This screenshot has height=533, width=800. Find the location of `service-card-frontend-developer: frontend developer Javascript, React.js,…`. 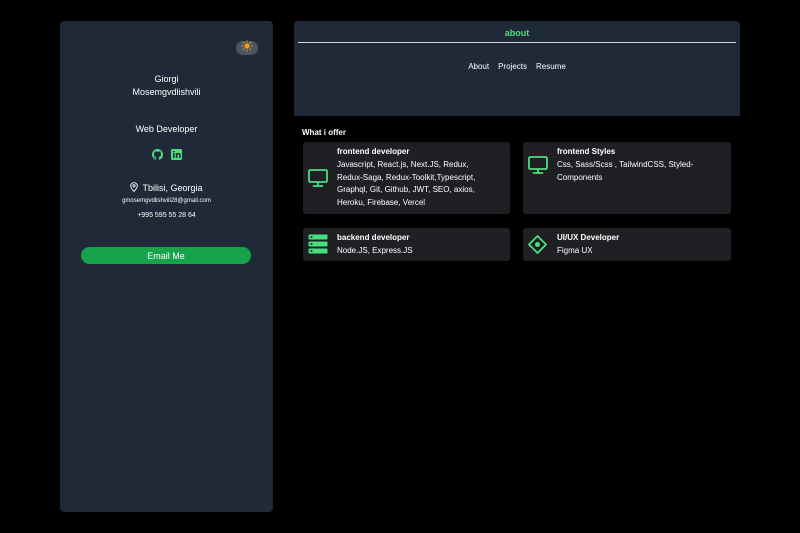

service-card-frontend-developer: frontend developer Javascript, React.js,… is located at coordinates (406, 178).